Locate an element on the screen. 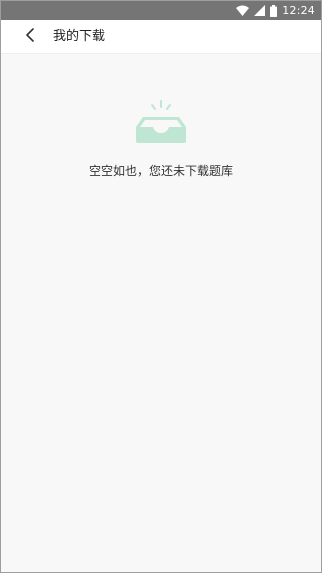  status-bar: 12:24 is located at coordinates (161, 10).